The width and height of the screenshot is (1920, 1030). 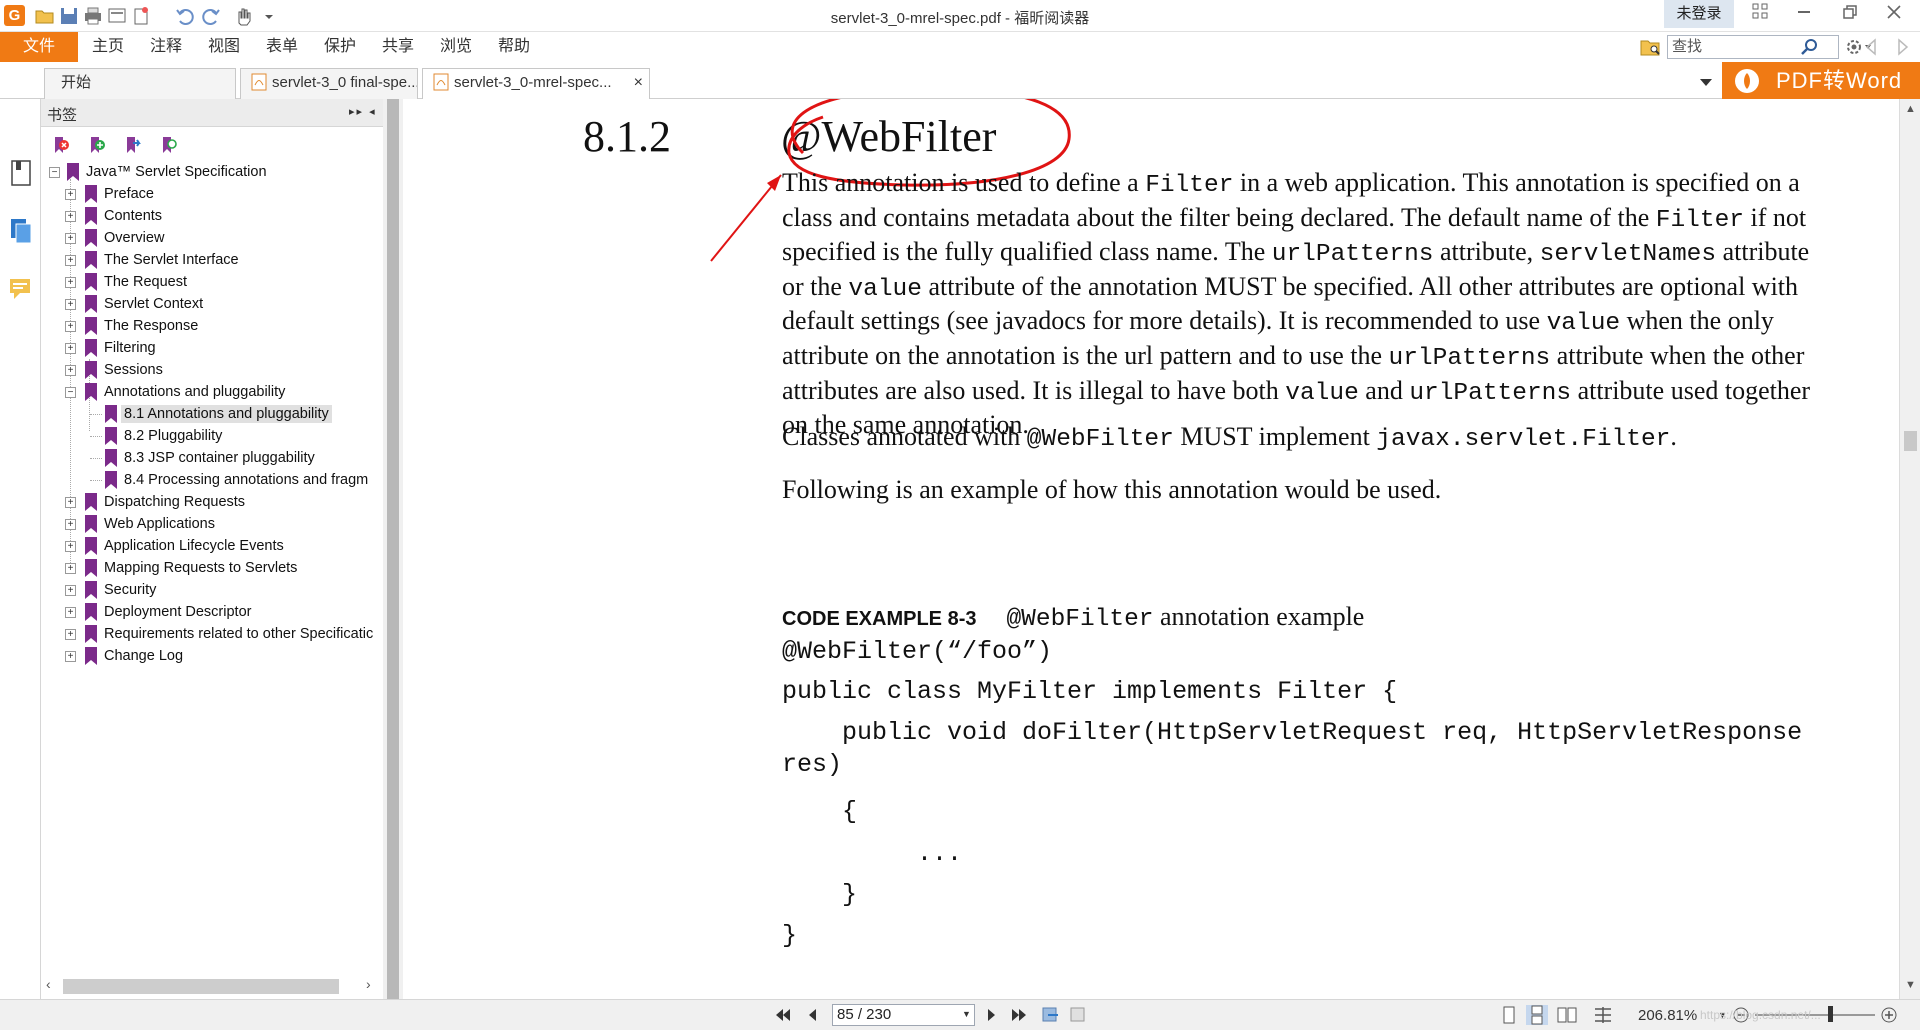 What do you see at coordinates (1706, 82) in the screenshot?
I see `tab-list-dropdown-icon` at bounding box center [1706, 82].